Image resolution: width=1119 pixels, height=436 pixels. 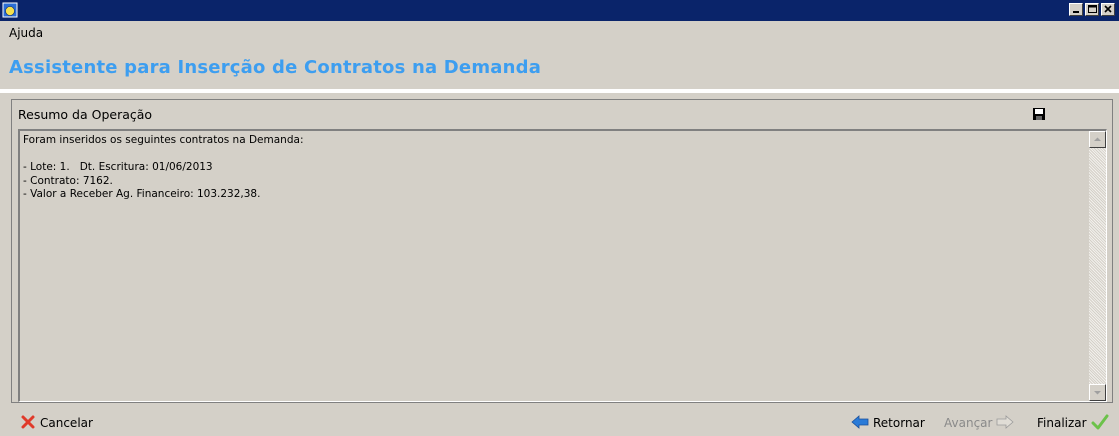 What do you see at coordinates (860, 423) in the screenshot?
I see `arrow-left-icon` at bounding box center [860, 423].